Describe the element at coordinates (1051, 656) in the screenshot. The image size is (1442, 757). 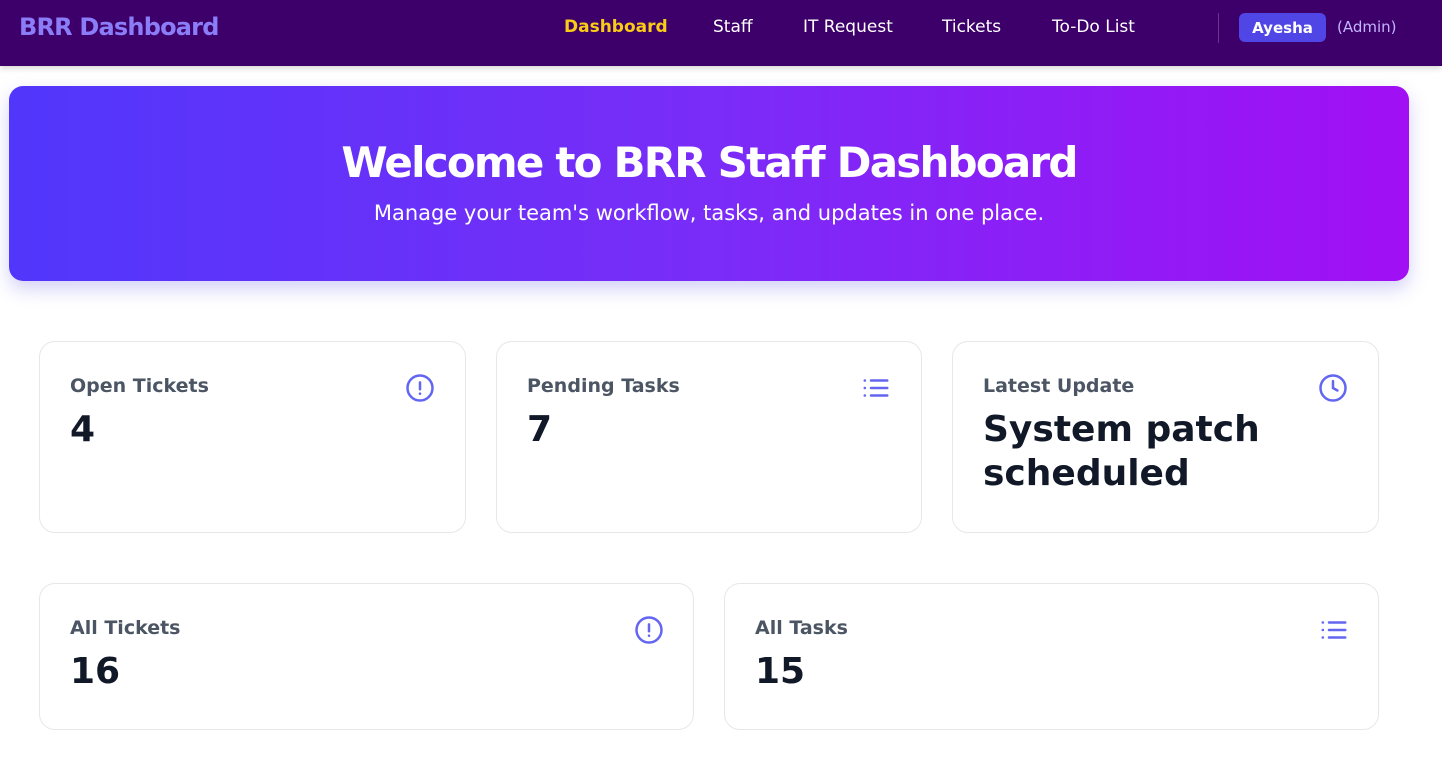
I see `stat-card-all-tasks: All Tasks 15` at that location.